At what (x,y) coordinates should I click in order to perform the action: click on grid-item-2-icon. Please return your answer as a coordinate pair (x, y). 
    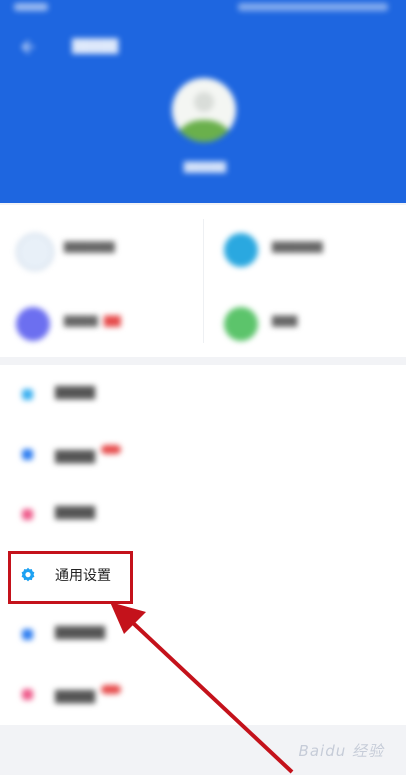
    Looking at the image, I should click on (241, 250).